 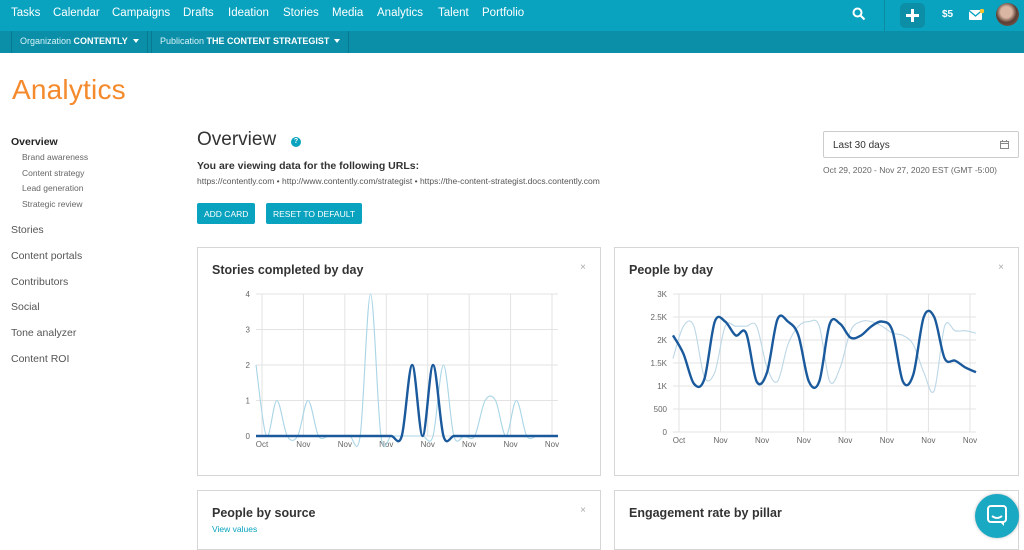 What do you see at coordinates (52, 204) in the screenshot?
I see `sidebar-item-strategic-review: Strategic review` at bounding box center [52, 204].